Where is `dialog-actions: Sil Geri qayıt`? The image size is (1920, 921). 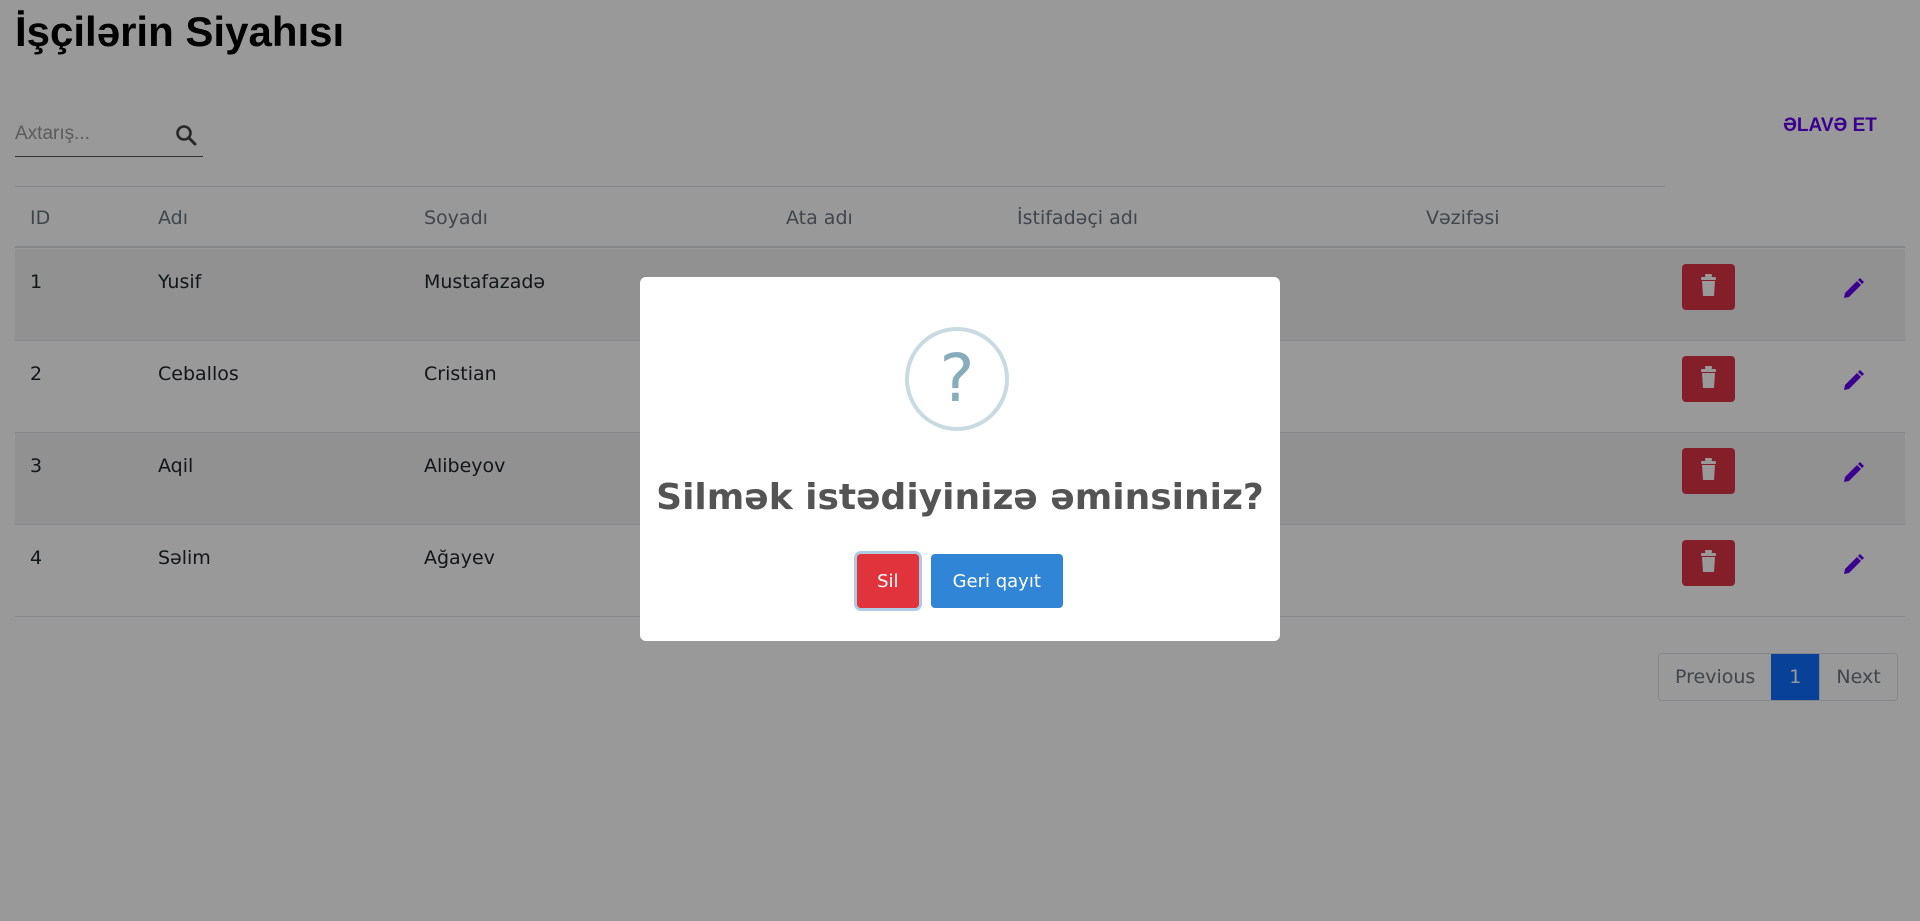
dialog-actions: Sil Geri qayıt is located at coordinates (960, 581).